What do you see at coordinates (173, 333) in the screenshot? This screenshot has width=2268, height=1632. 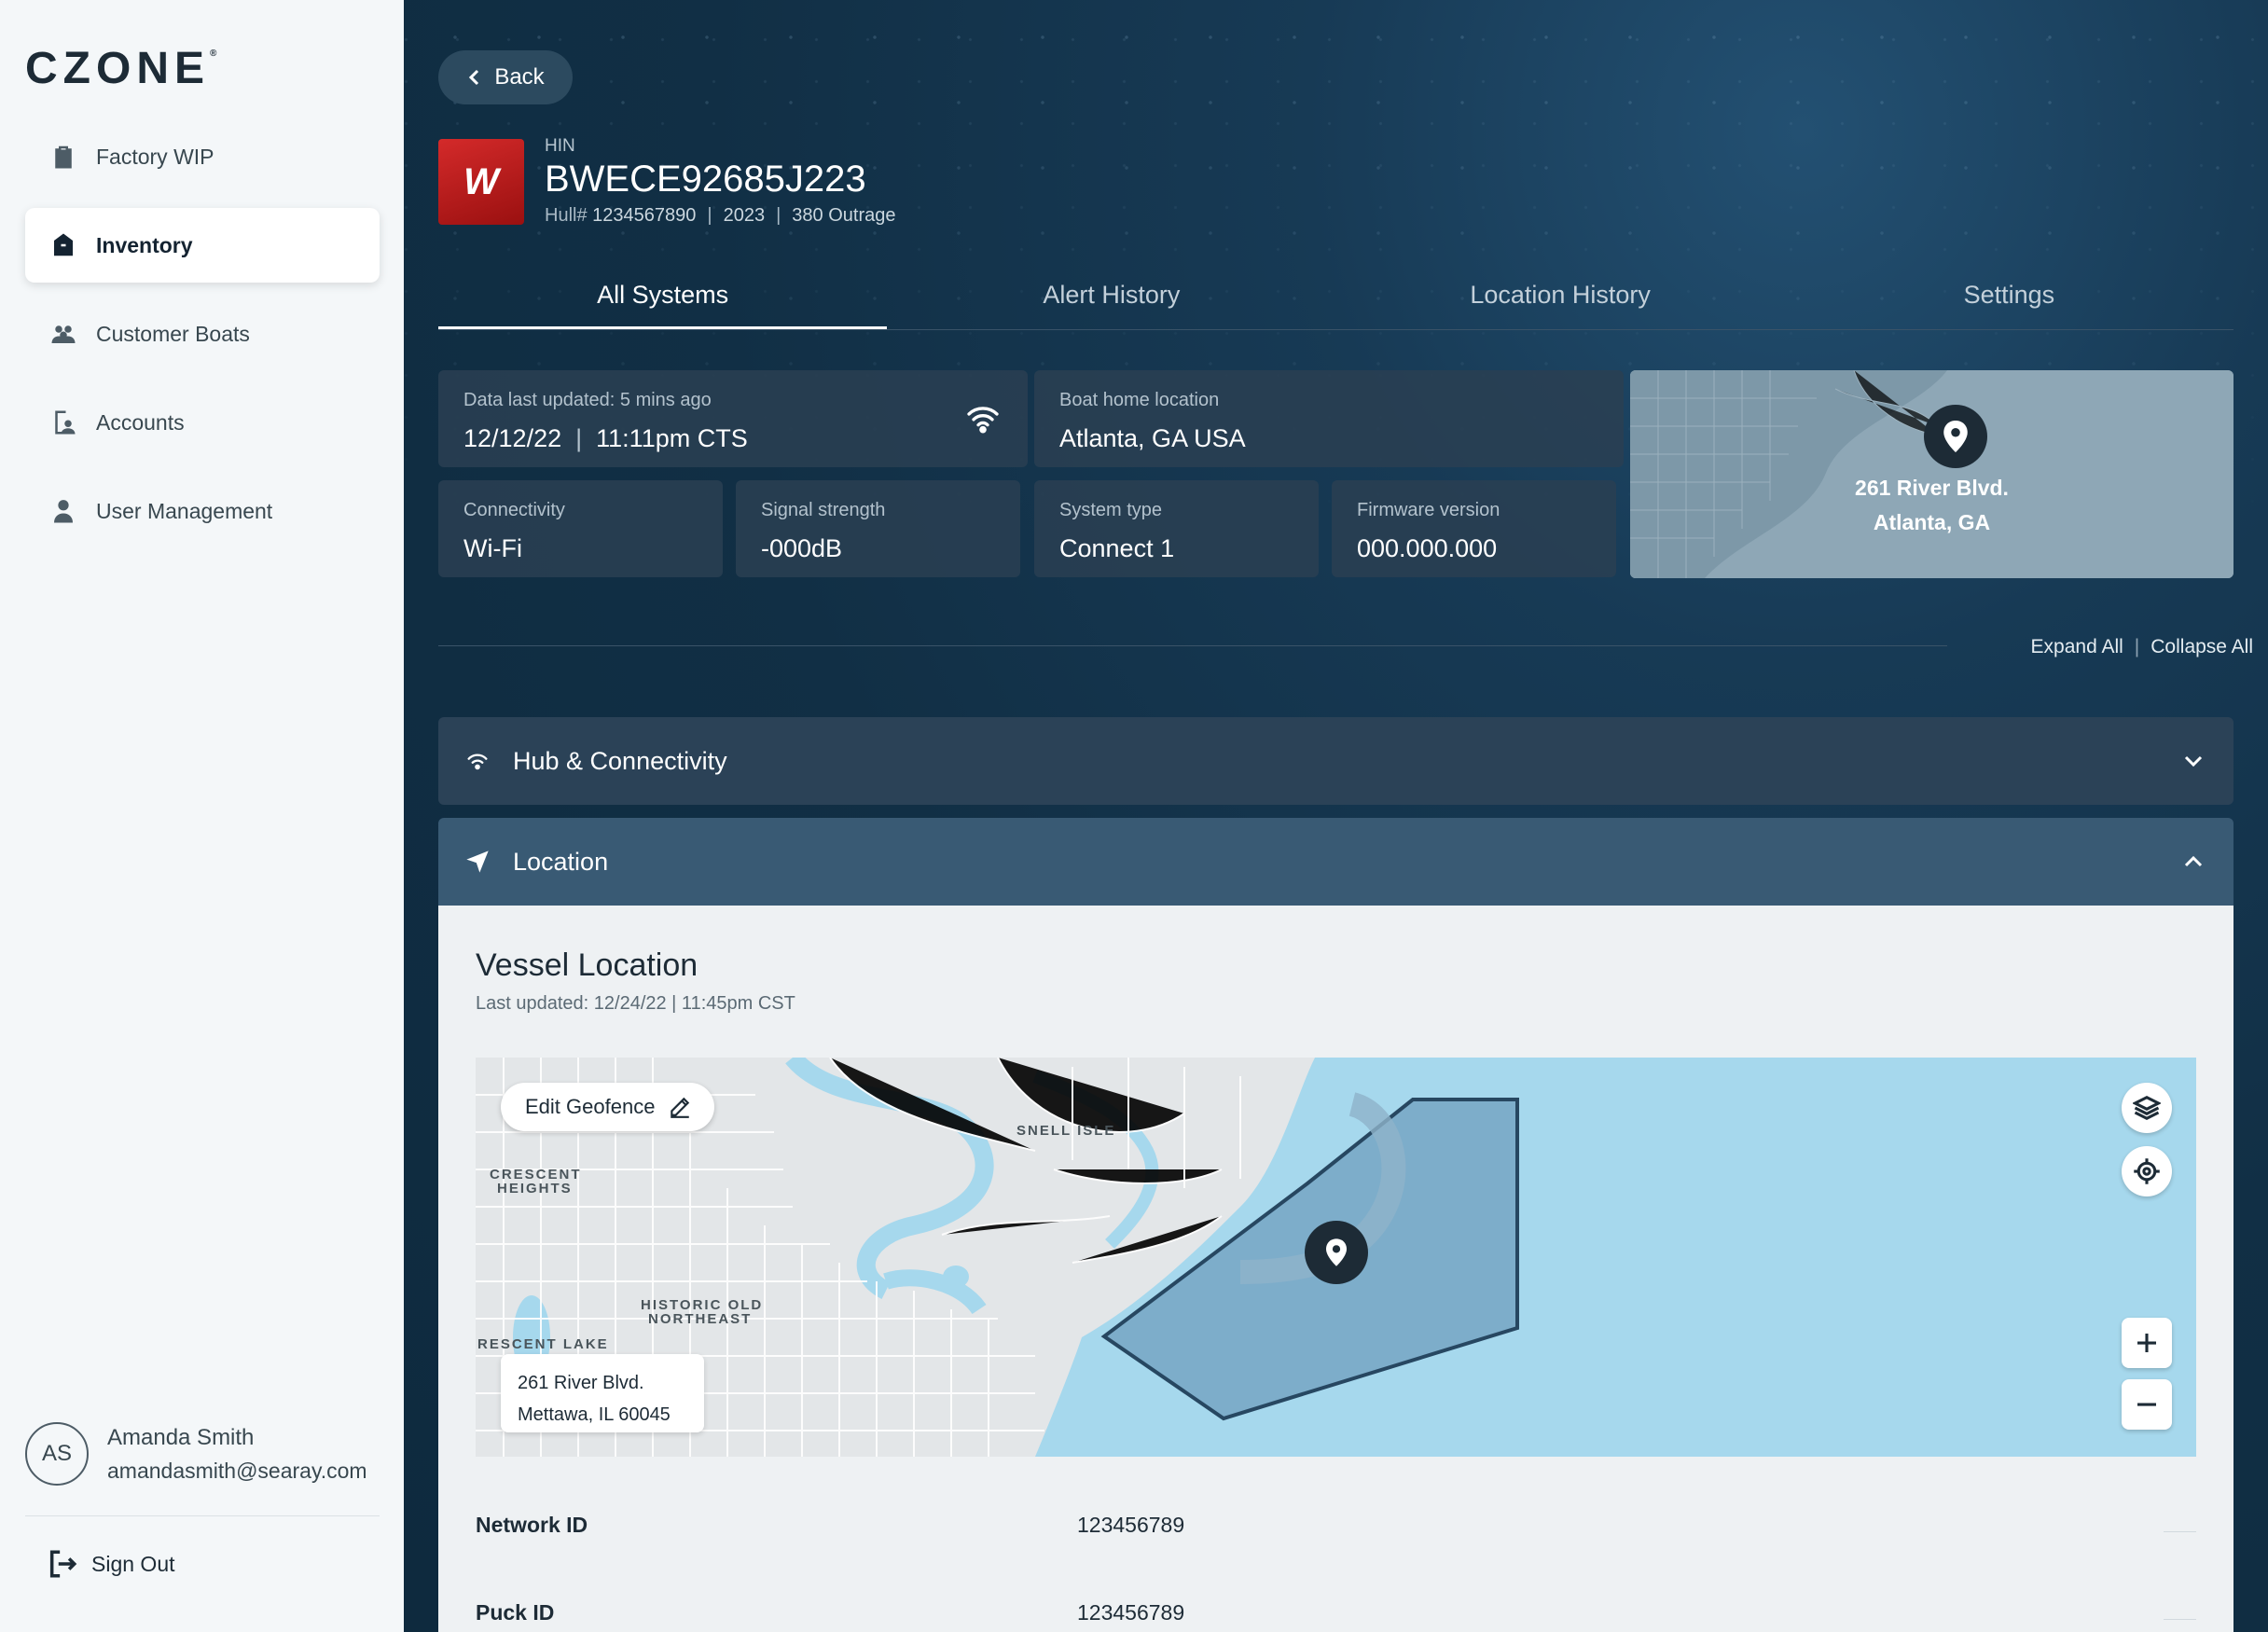 I see `sidebar-item-label: Customer Boats` at bounding box center [173, 333].